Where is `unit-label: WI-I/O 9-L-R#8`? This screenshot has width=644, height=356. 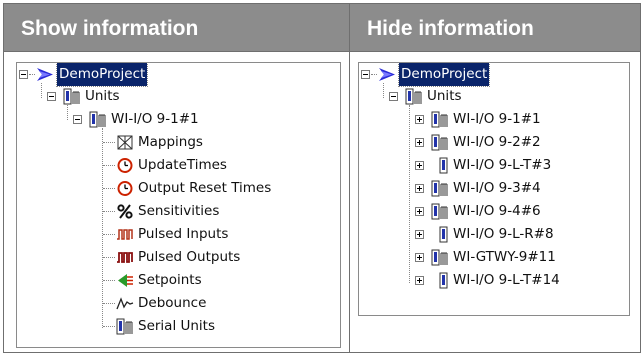 unit-label: WI-I/O 9-L-R#8 is located at coordinates (503, 234).